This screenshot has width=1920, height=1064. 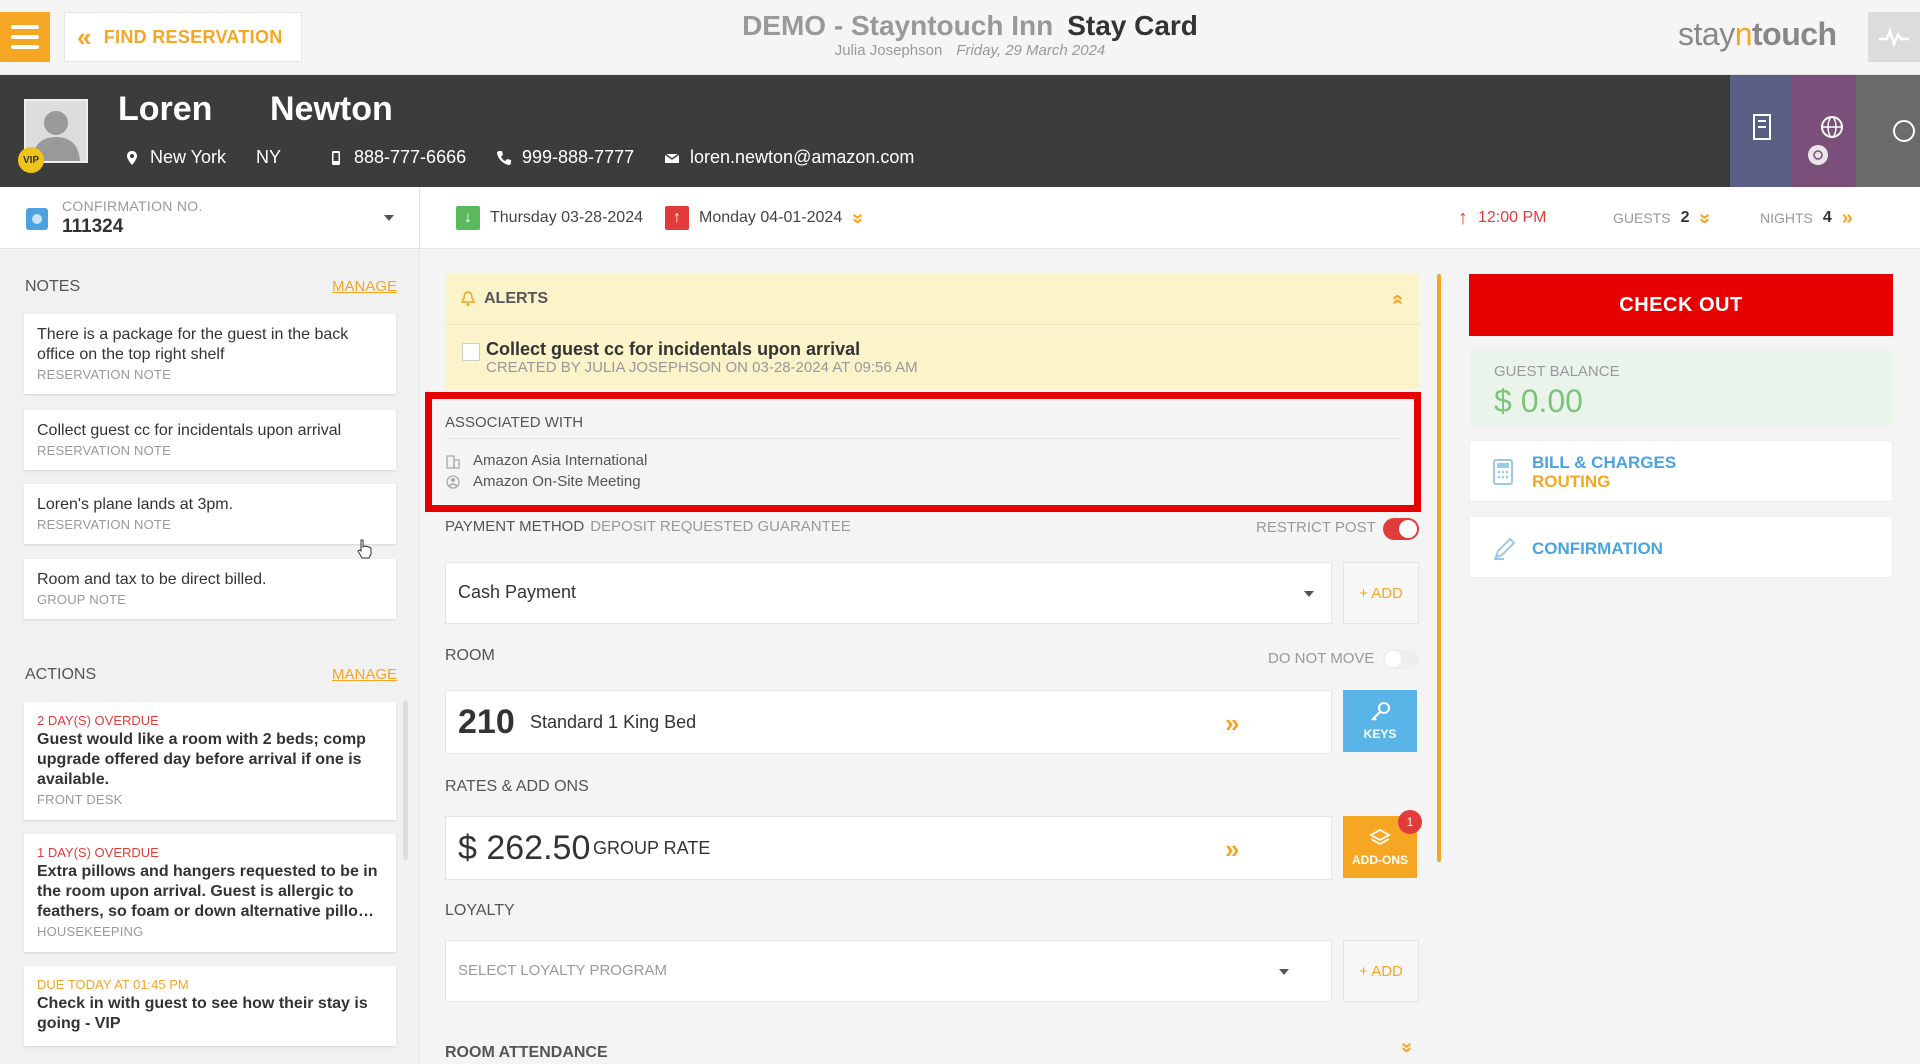 I want to click on rates-label: RATES & ADD ONS, so click(x=517, y=786).